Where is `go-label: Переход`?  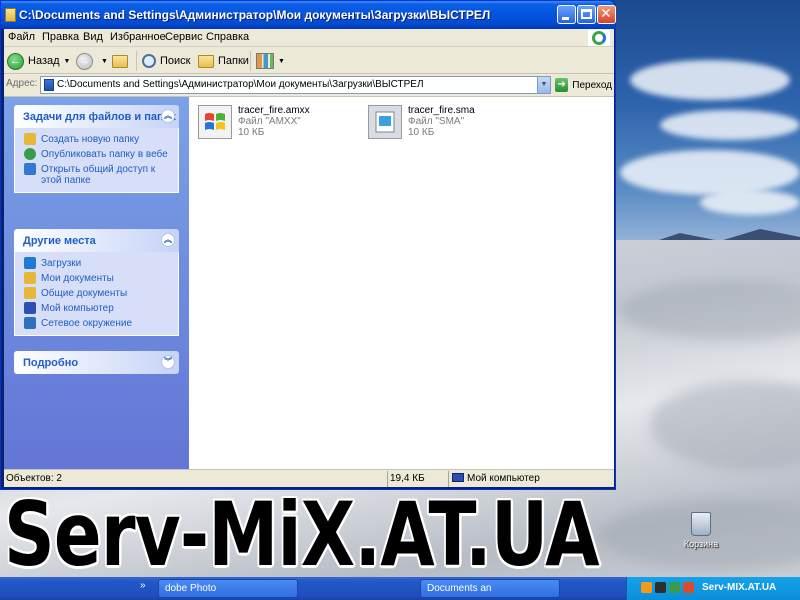 go-label: Переход is located at coordinates (592, 85).